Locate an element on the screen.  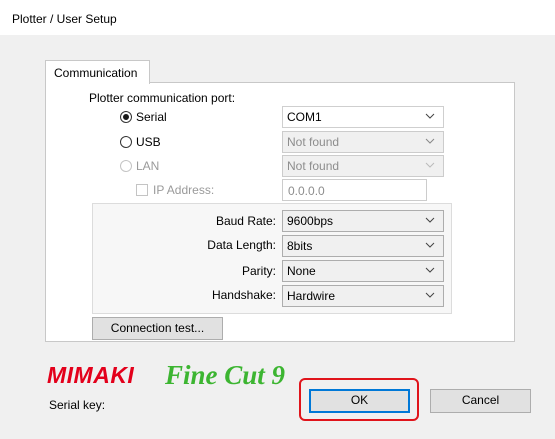
ip-address-value: 0.0.0.0 is located at coordinates (306, 191).